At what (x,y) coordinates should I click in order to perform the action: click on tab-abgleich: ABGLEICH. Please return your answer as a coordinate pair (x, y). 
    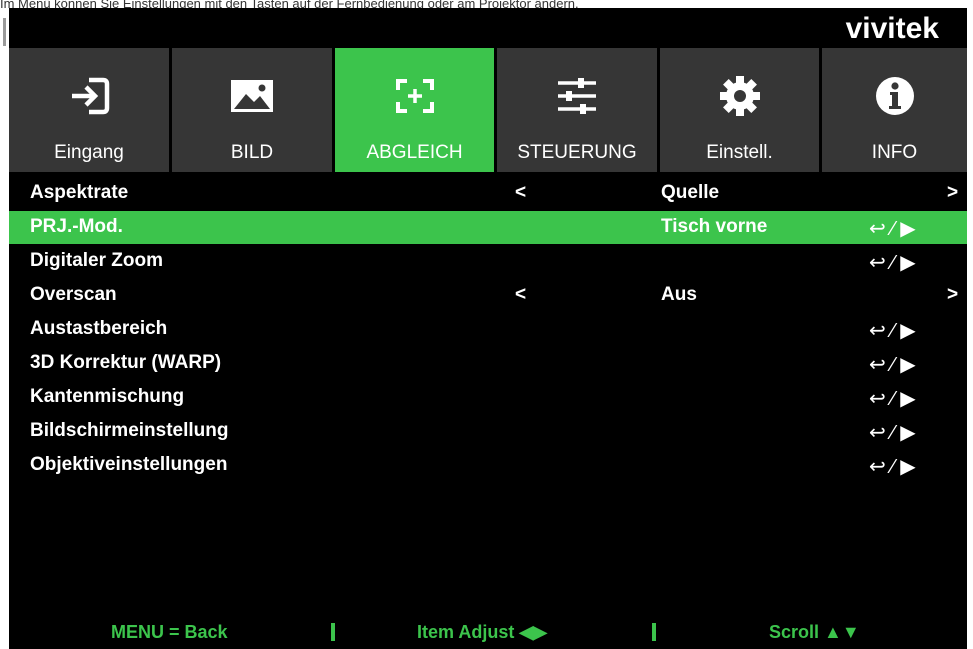
    Looking at the image, I should click on (414, 110).